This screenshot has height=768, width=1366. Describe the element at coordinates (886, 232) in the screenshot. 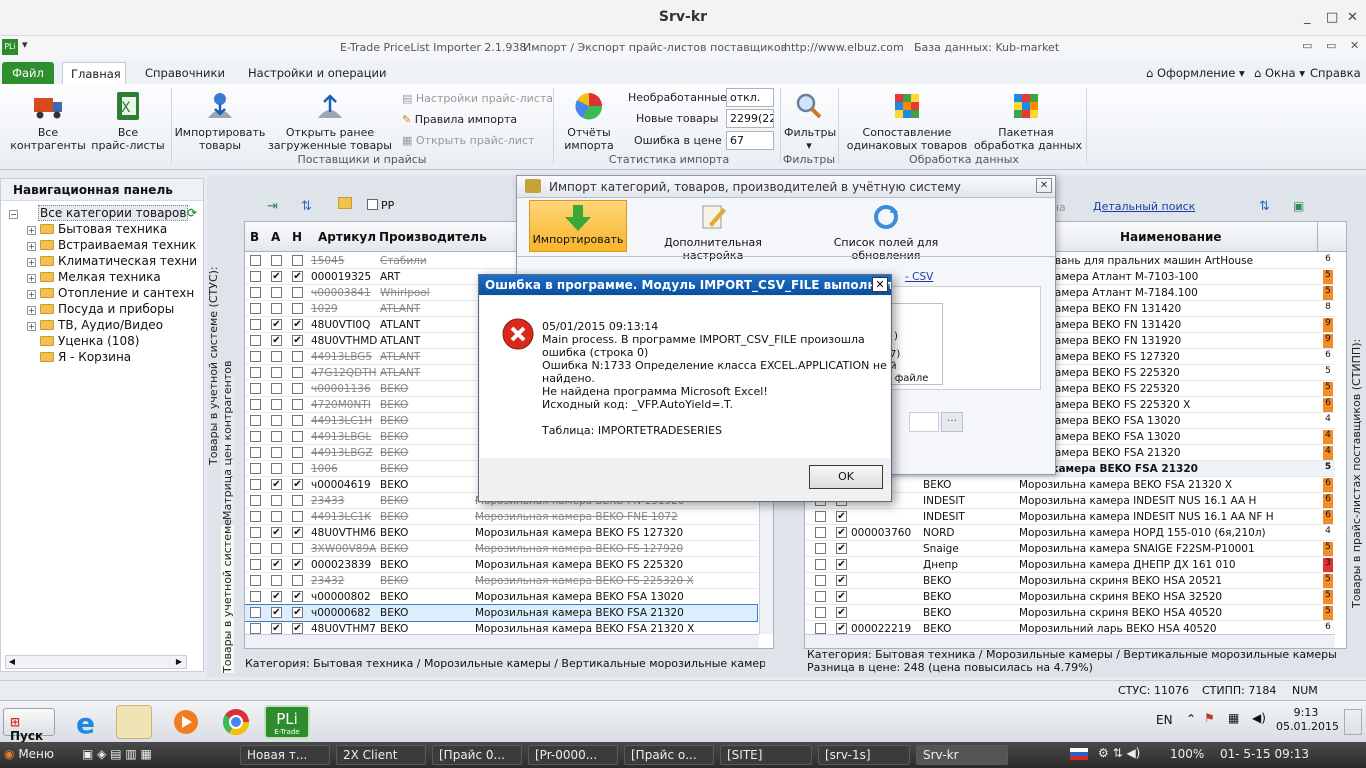

I see `fields-list-button: Список полей для обновления` at that location.